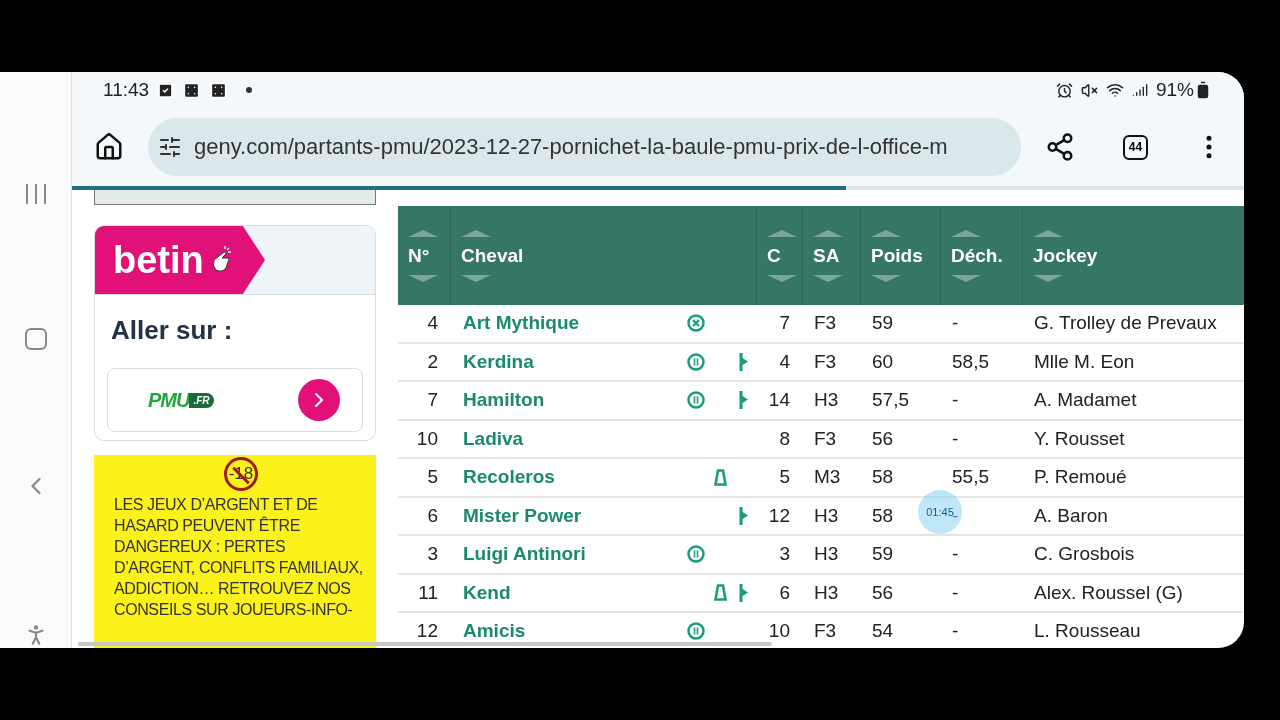  Describe the element at coordinates (428, 592) in the screenshot. I see `table-cell-text: 11` at that location.